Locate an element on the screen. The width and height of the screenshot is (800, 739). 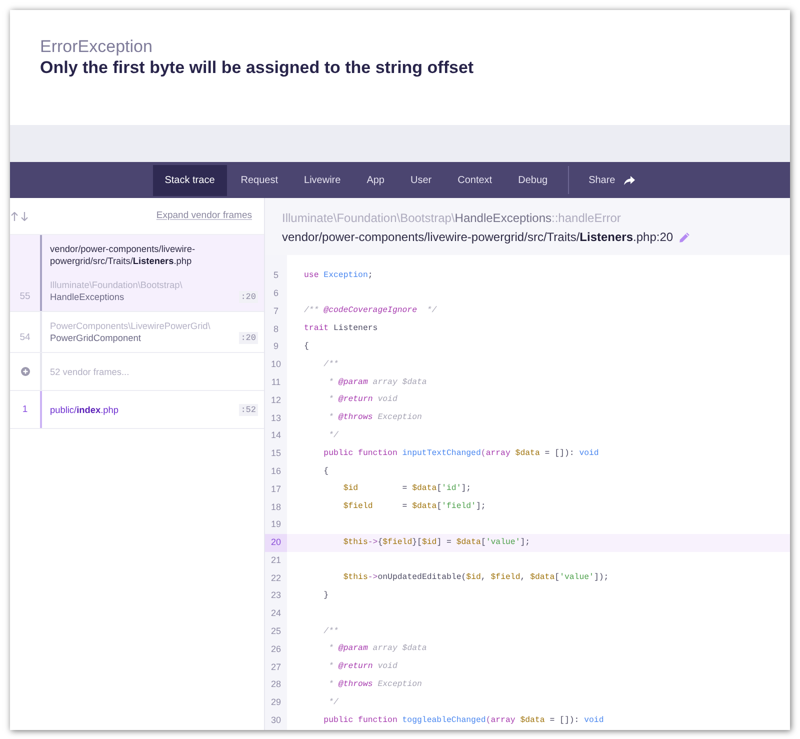
line-number: 30 is located at coordinates (276, 721).